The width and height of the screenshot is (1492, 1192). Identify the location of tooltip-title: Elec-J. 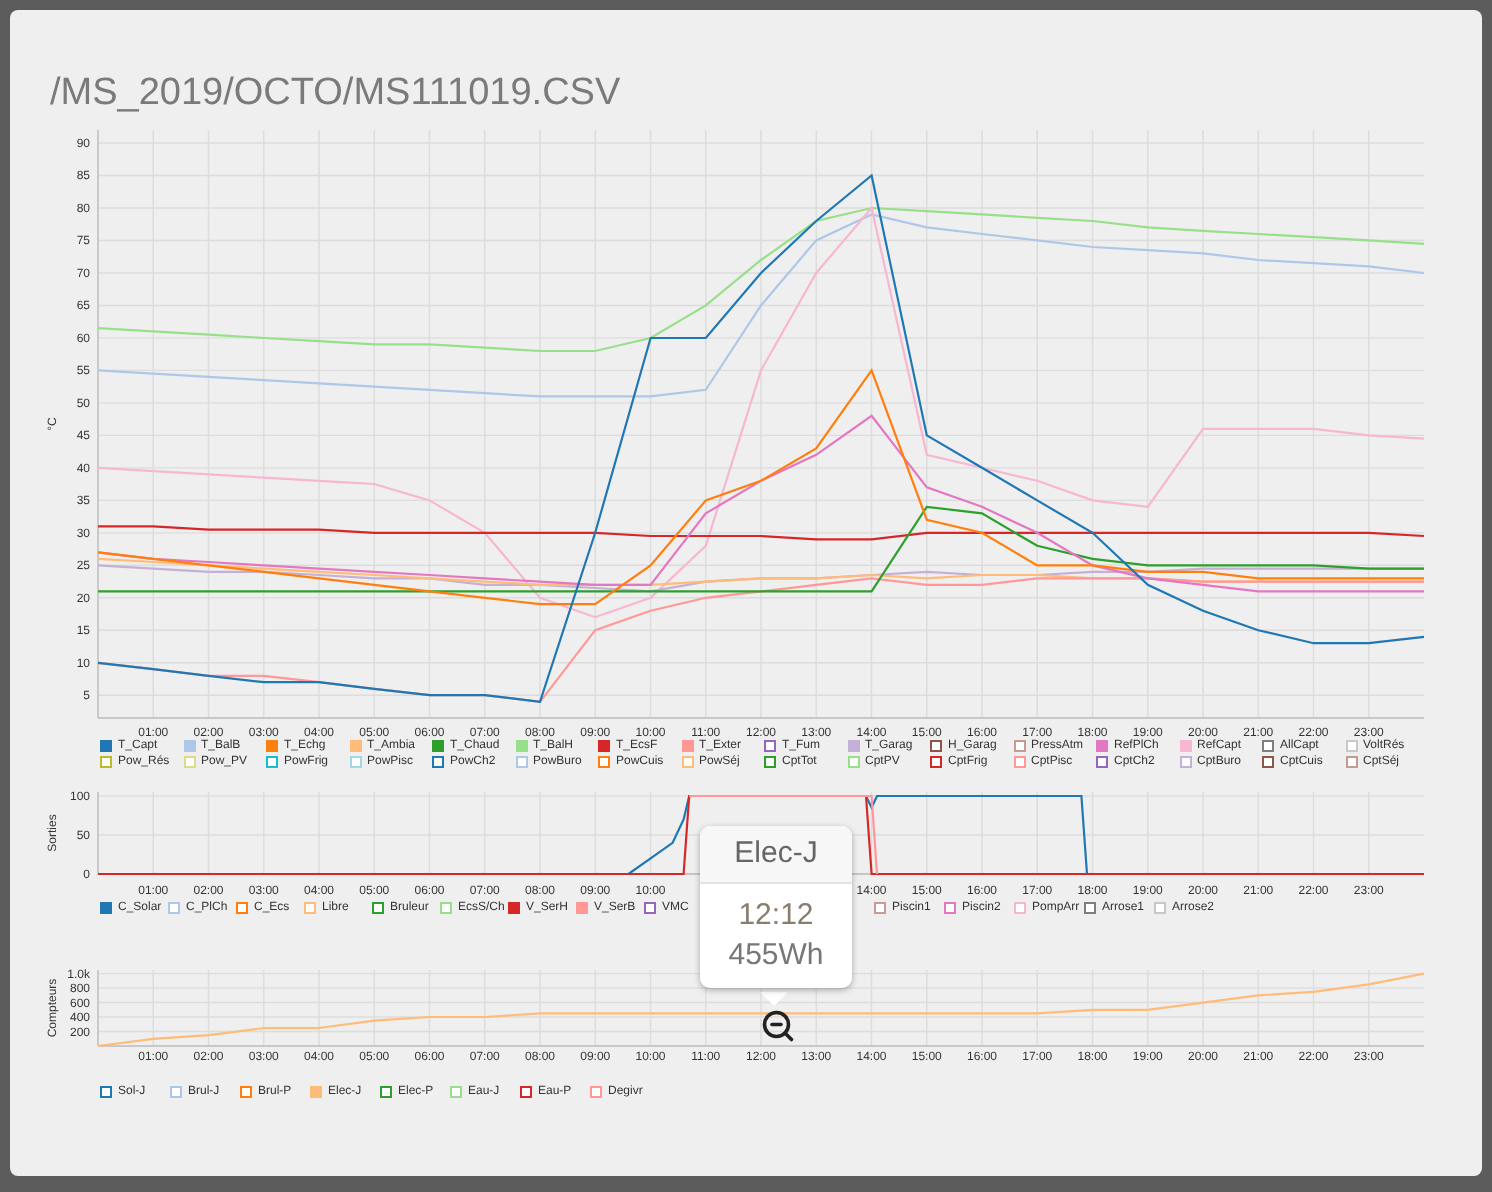
(776, 853).